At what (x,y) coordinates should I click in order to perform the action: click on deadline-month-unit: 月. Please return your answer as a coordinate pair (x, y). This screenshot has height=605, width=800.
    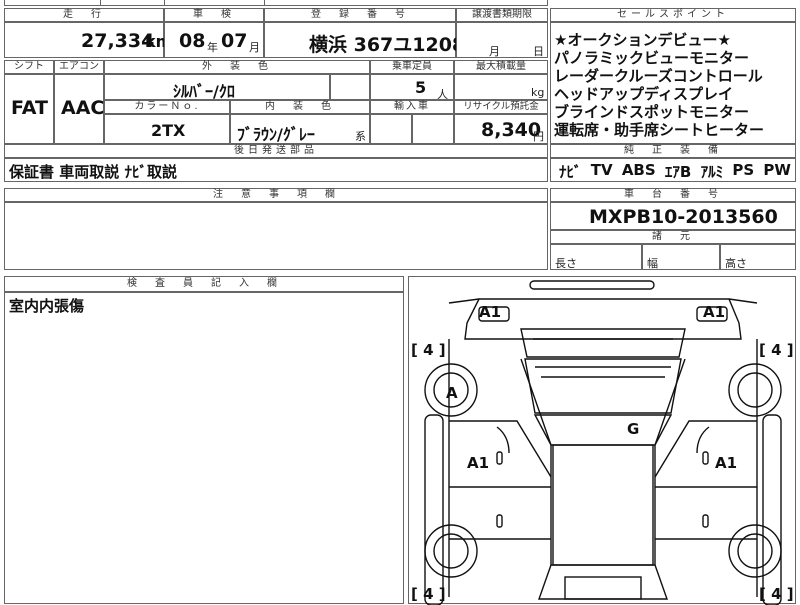
    Looking at the image, I should click on (494, 51).